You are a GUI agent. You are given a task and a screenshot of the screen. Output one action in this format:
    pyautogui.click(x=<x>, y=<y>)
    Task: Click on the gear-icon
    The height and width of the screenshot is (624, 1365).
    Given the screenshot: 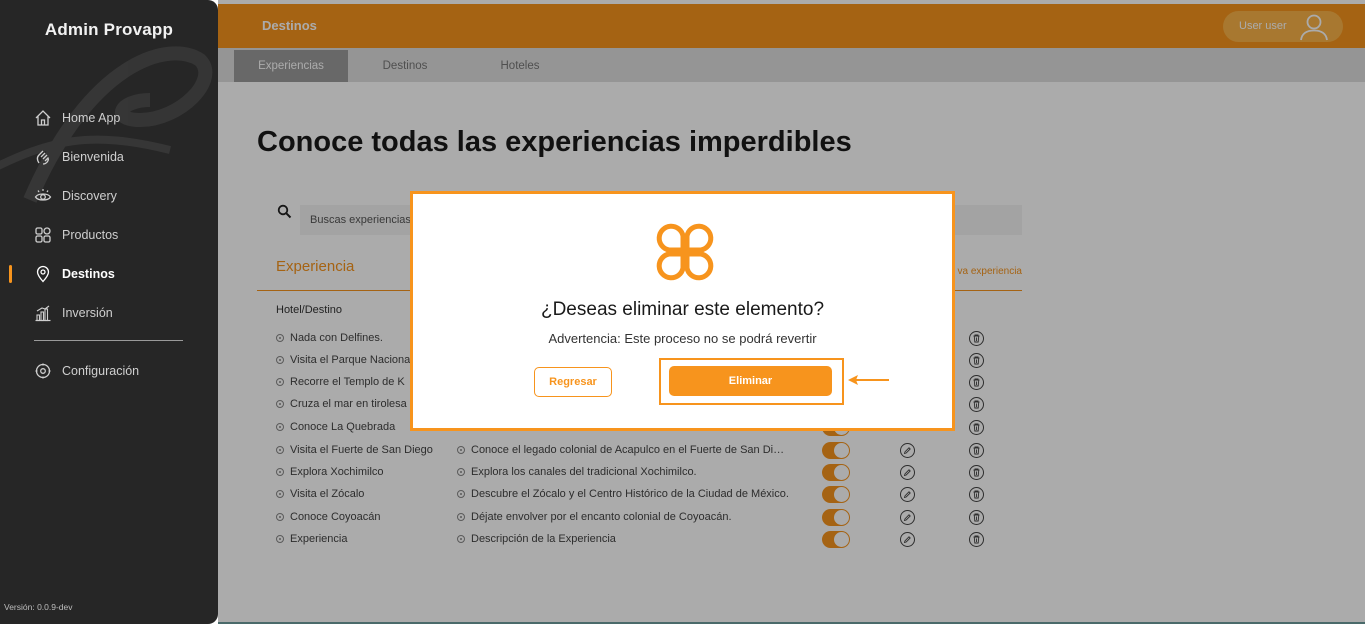 What is the action you would take?
    pyautogui.click(x=43, y=371)
    